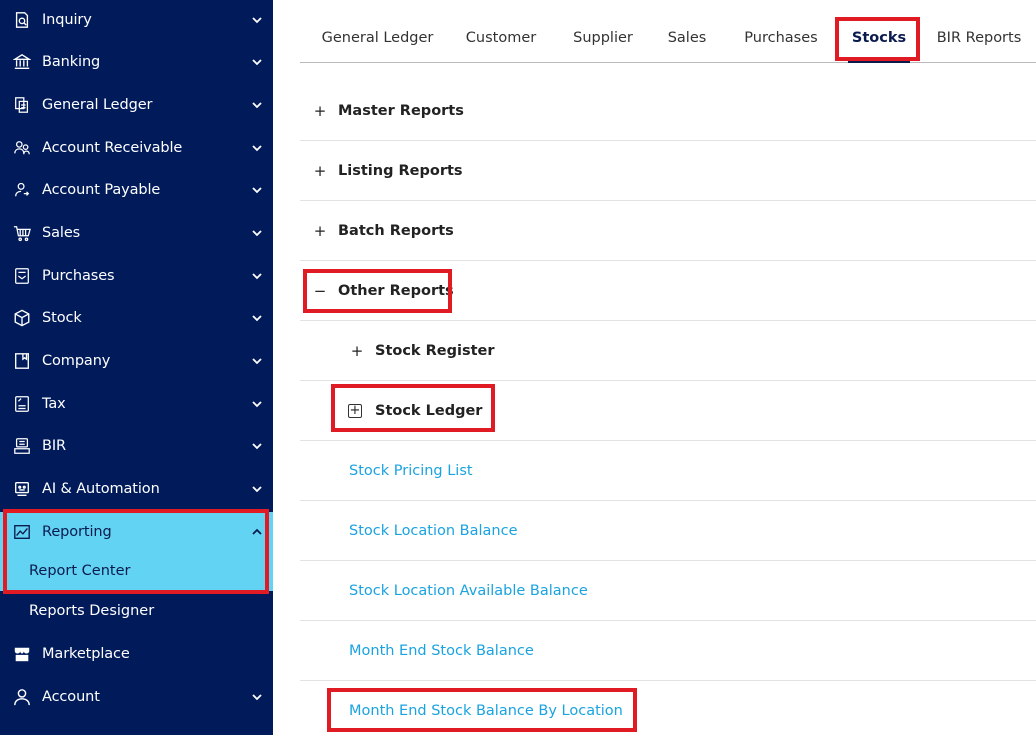 Image resolution: width=1036 pixels, height=735 pixels. Describe the element at coordinates (781, 38) in the screenshot. I see `tab-purchases: Purchases` at that location.